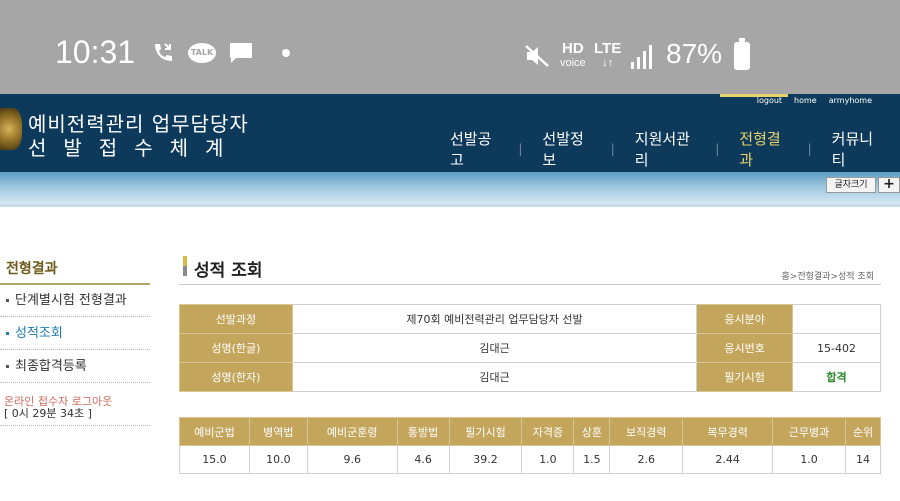  What do you see at coordinates (236, 319) in the screenshot?
I see `info-header-course: 선발과정` at bounding box center [236, 319].